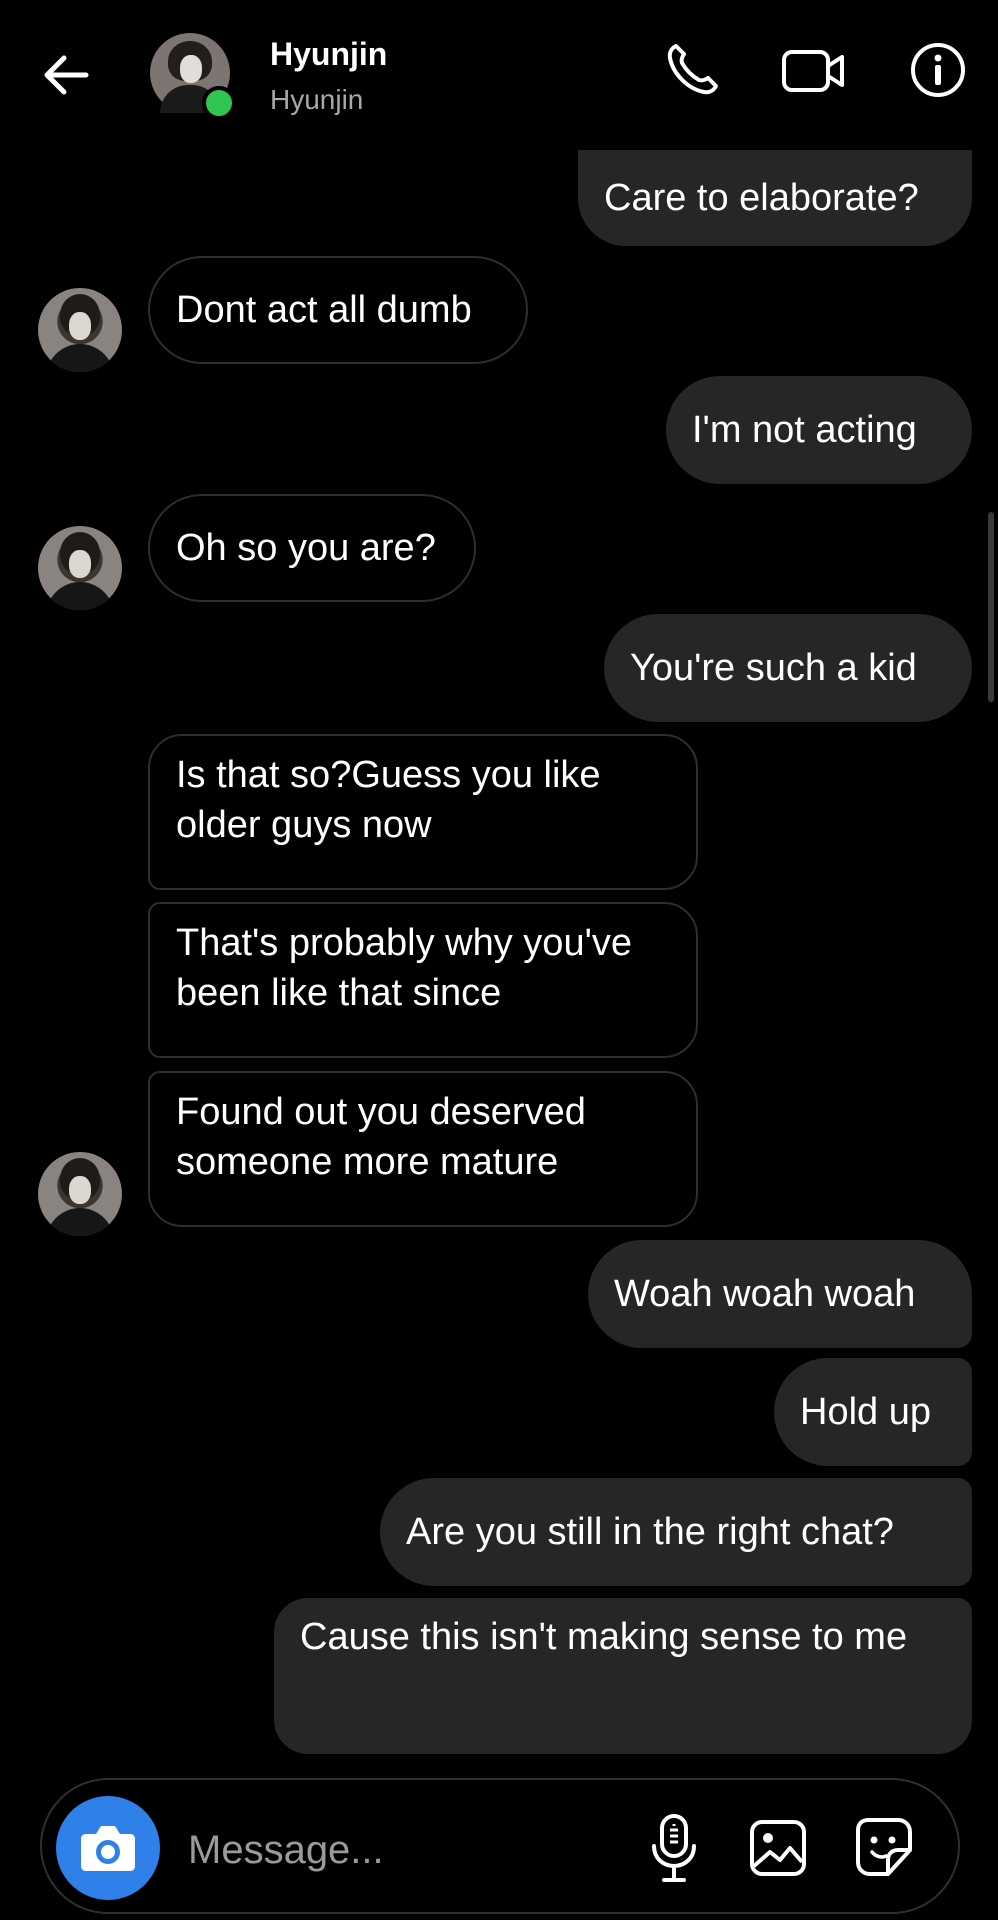 This screenshot has height=1920, width=998. I want to click on message-text: You're such a kid, so click(773, 668).